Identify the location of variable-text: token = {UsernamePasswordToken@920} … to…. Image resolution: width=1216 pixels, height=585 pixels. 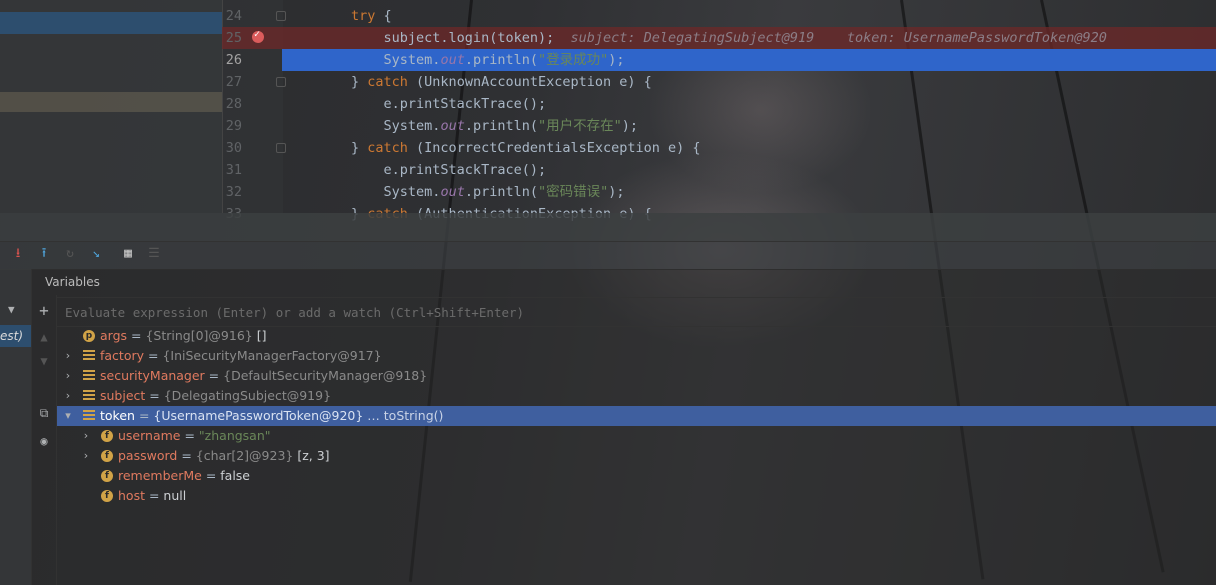
(272, 415).